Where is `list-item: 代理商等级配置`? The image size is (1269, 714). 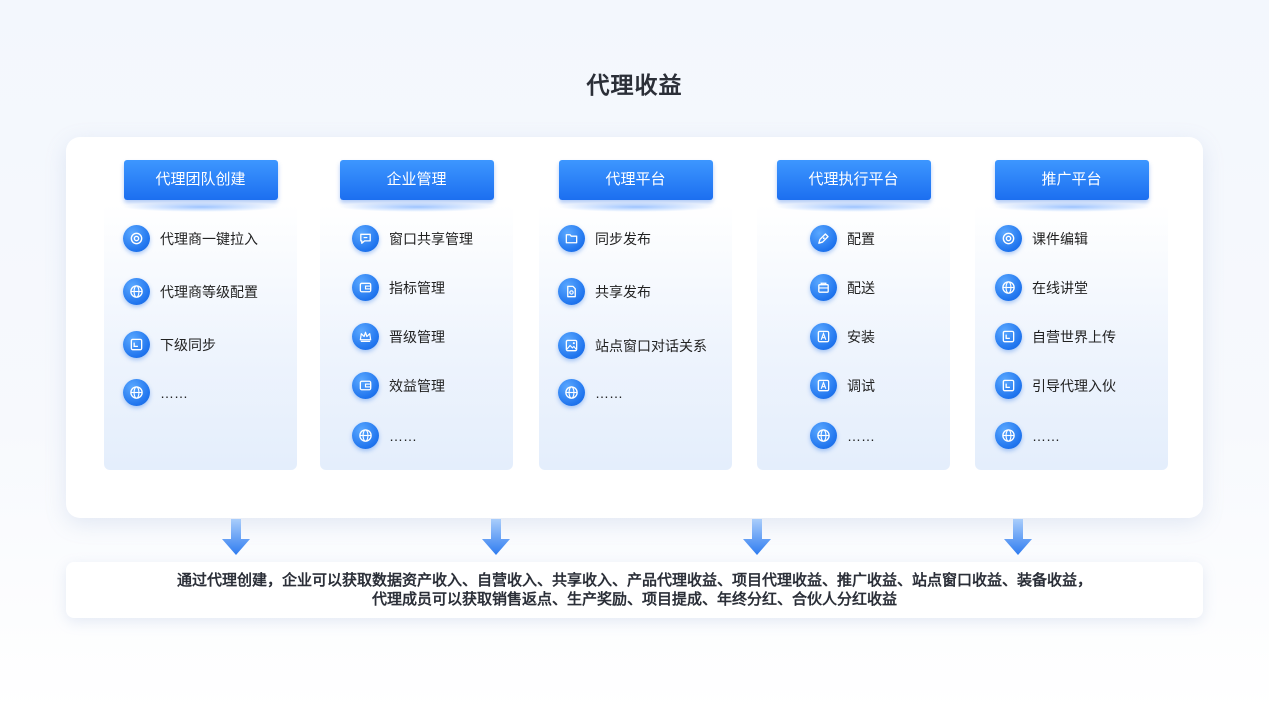 list-item: 代理商等级配置 is located at coordinates (190, 291).